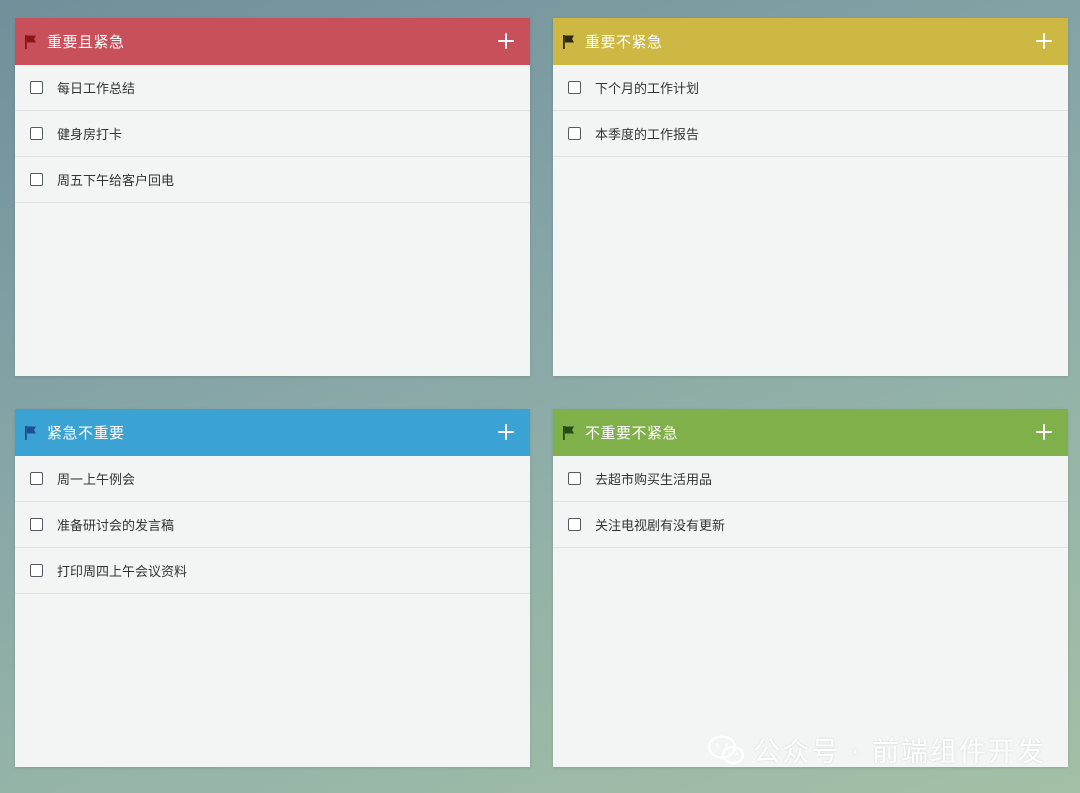  What do you see at coordinates (272, 180) in the screenshot?
I see `list-item: 周五下午给客户回电` at bounding box center [272, 180].